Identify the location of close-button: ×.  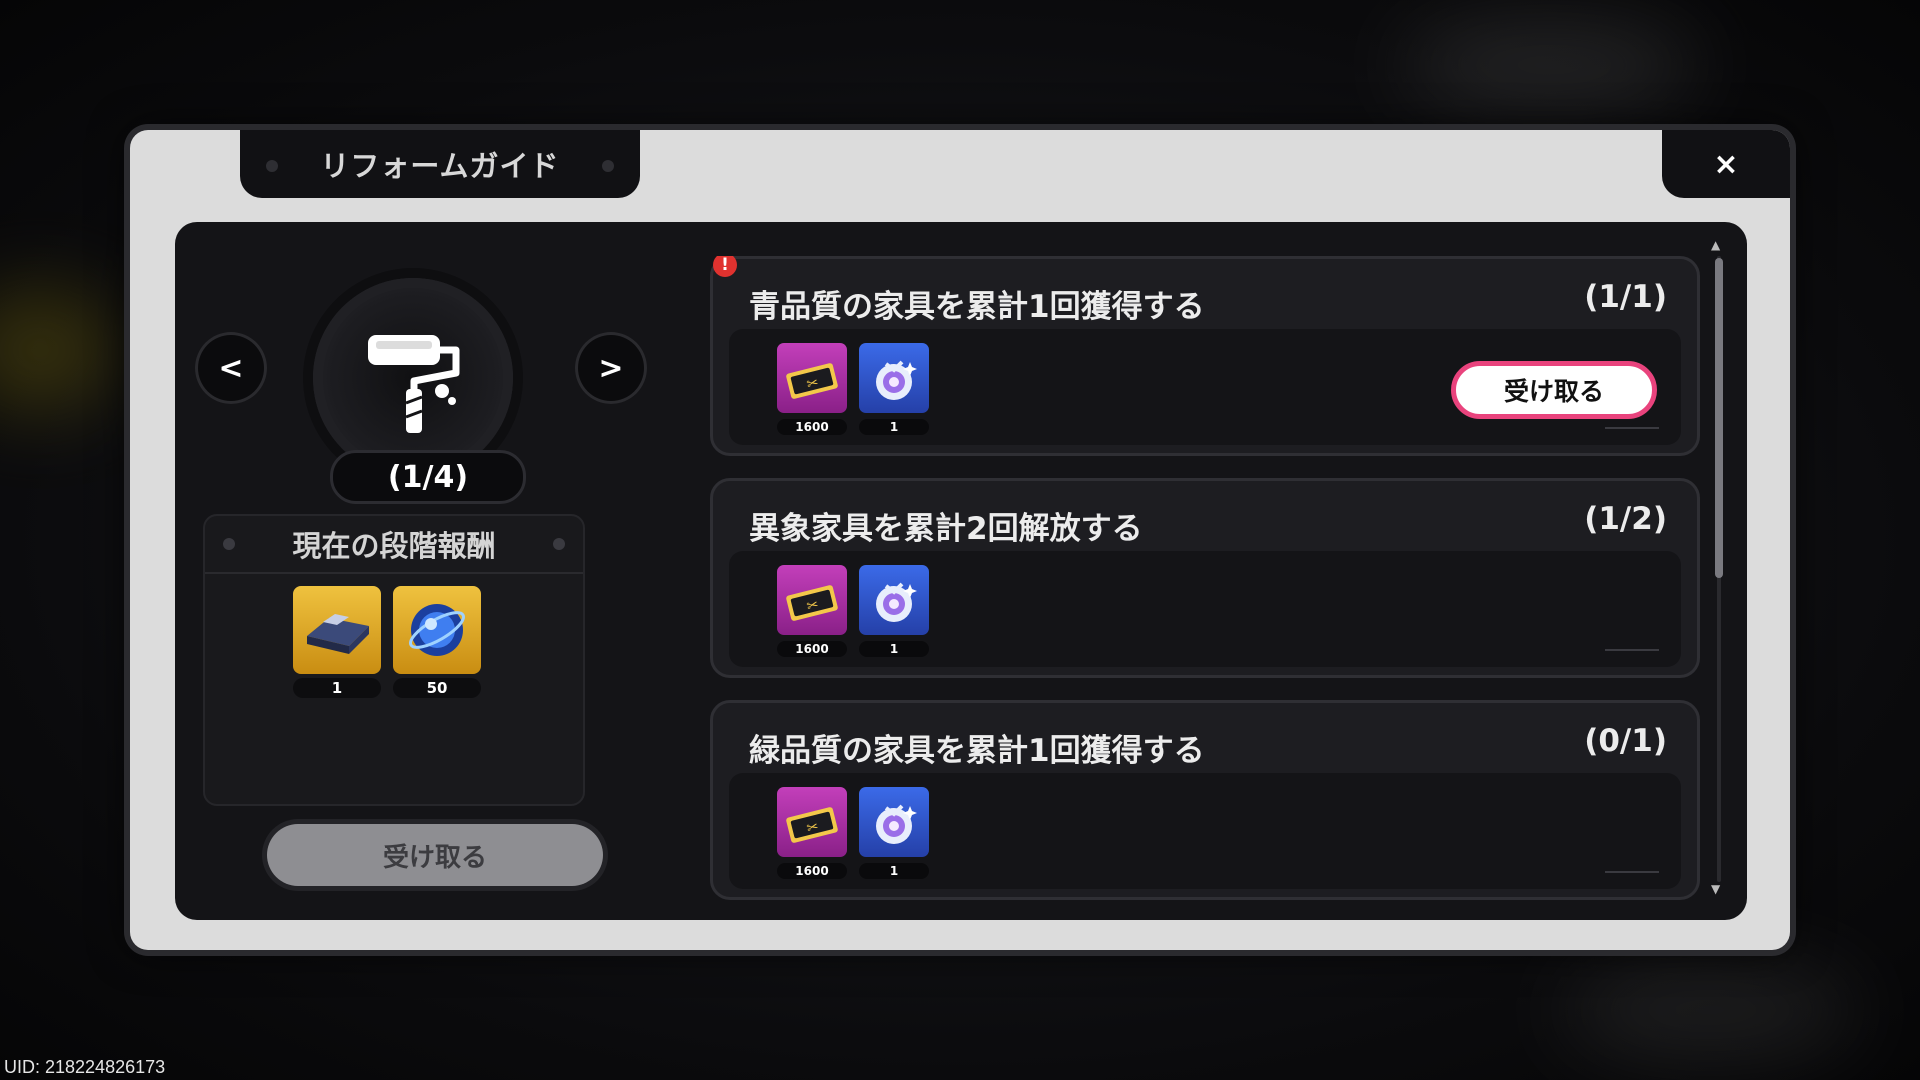
(1726, 164).